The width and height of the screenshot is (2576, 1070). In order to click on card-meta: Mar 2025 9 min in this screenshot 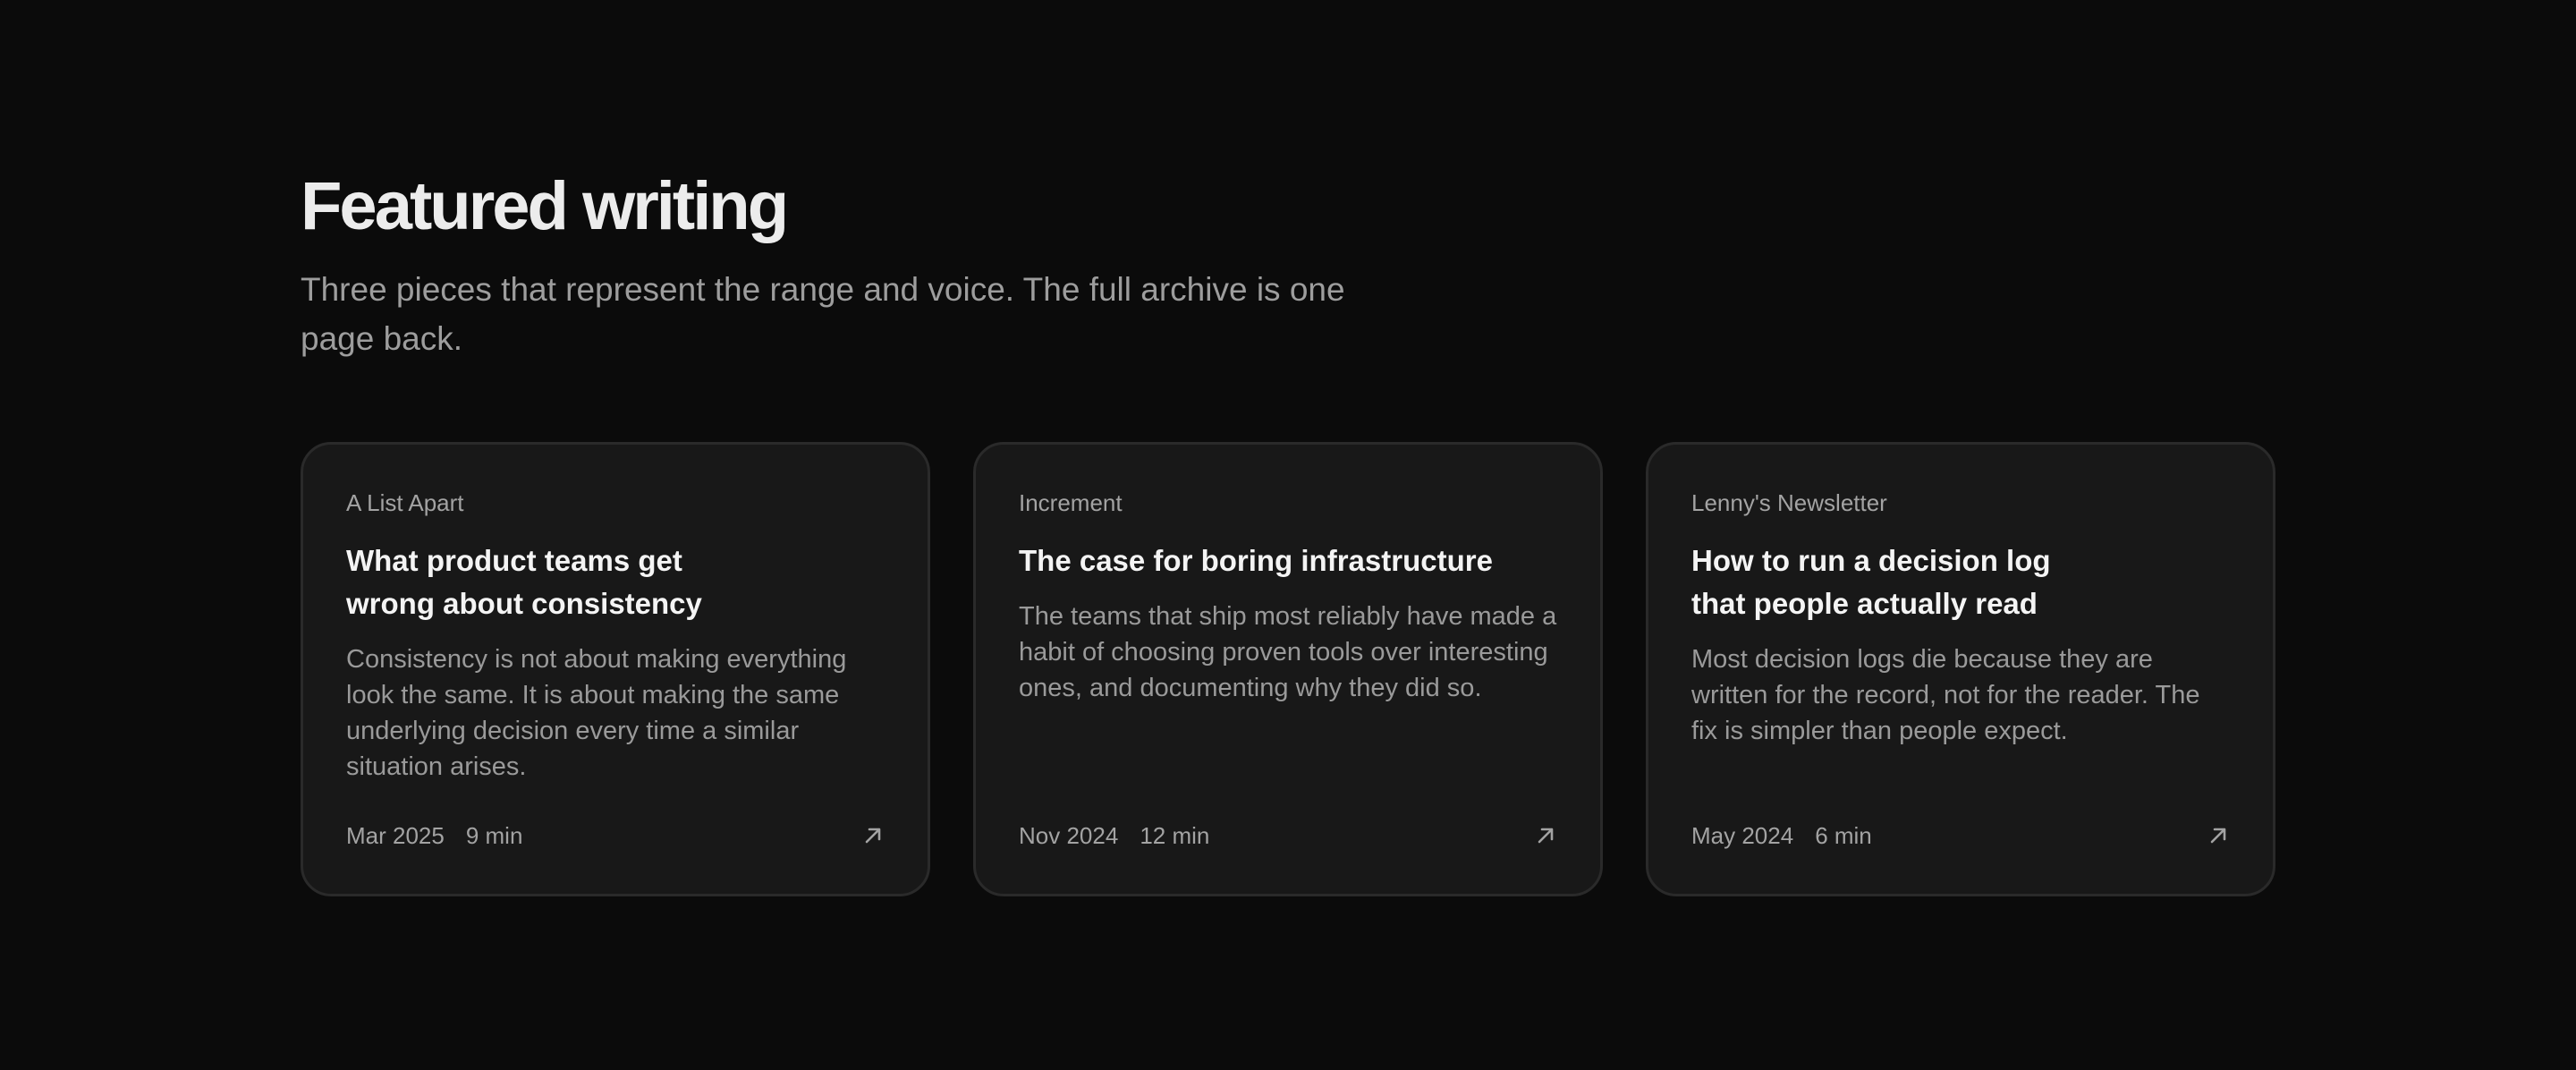, I will do `click(434, 835)`.